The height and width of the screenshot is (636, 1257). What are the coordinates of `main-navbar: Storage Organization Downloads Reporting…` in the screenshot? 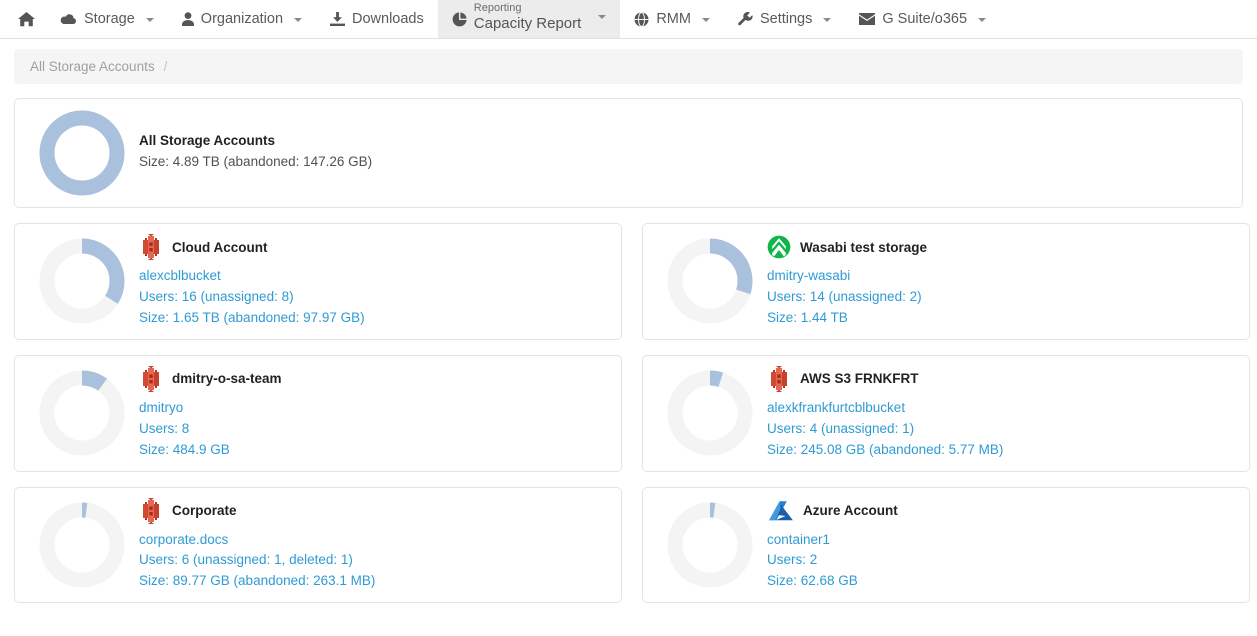 It's located at (628, 19).